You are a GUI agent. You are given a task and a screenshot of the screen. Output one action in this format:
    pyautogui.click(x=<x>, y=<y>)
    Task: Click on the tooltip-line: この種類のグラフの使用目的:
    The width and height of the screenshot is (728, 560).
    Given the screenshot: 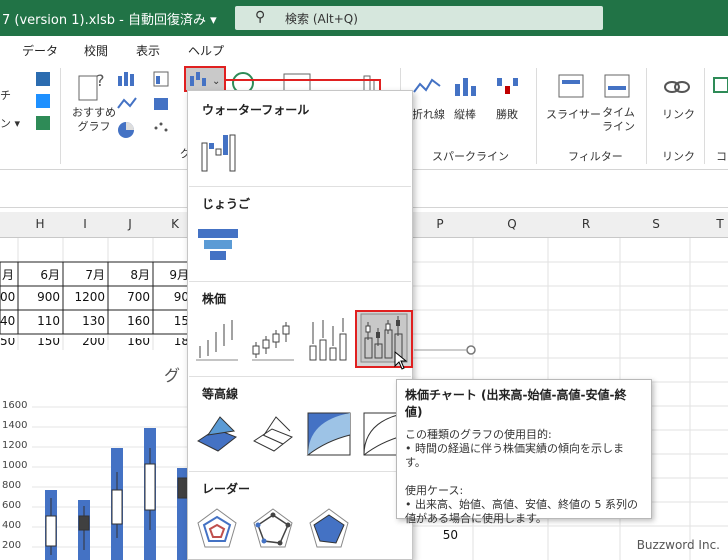 What is the action you would take?
    pyautogui.click(x=478, y=434)
    